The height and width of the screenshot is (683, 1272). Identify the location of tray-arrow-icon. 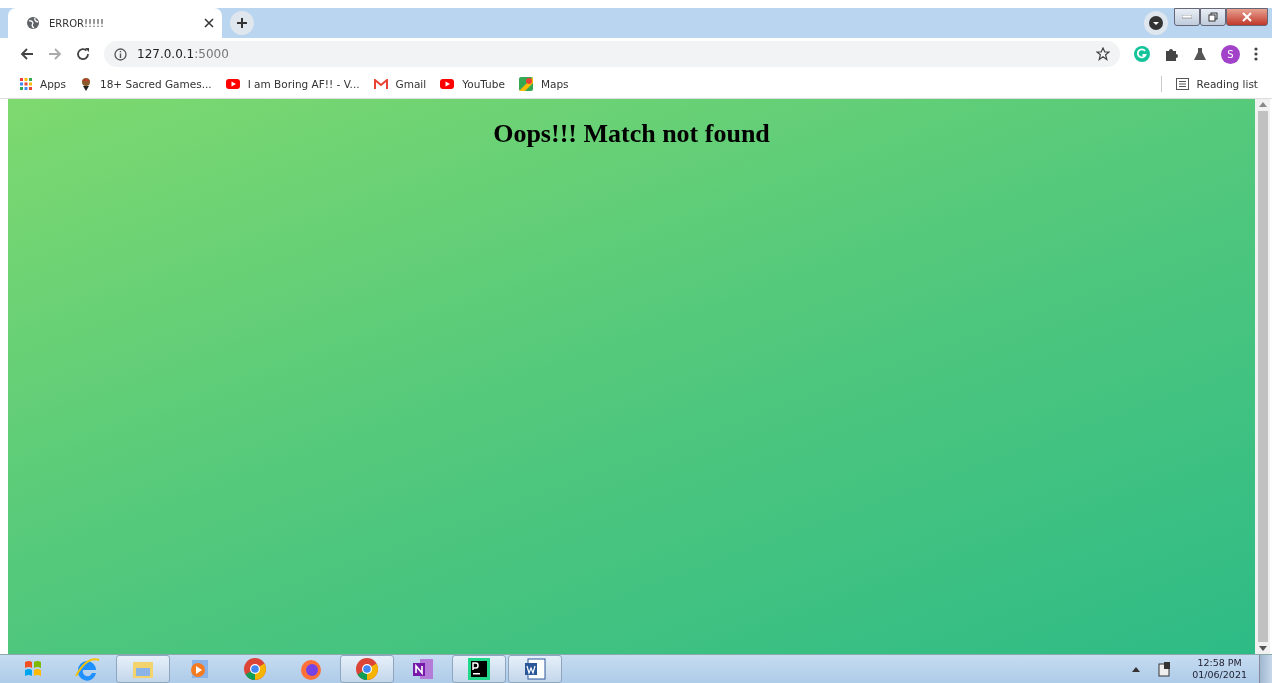
(1136, 669).